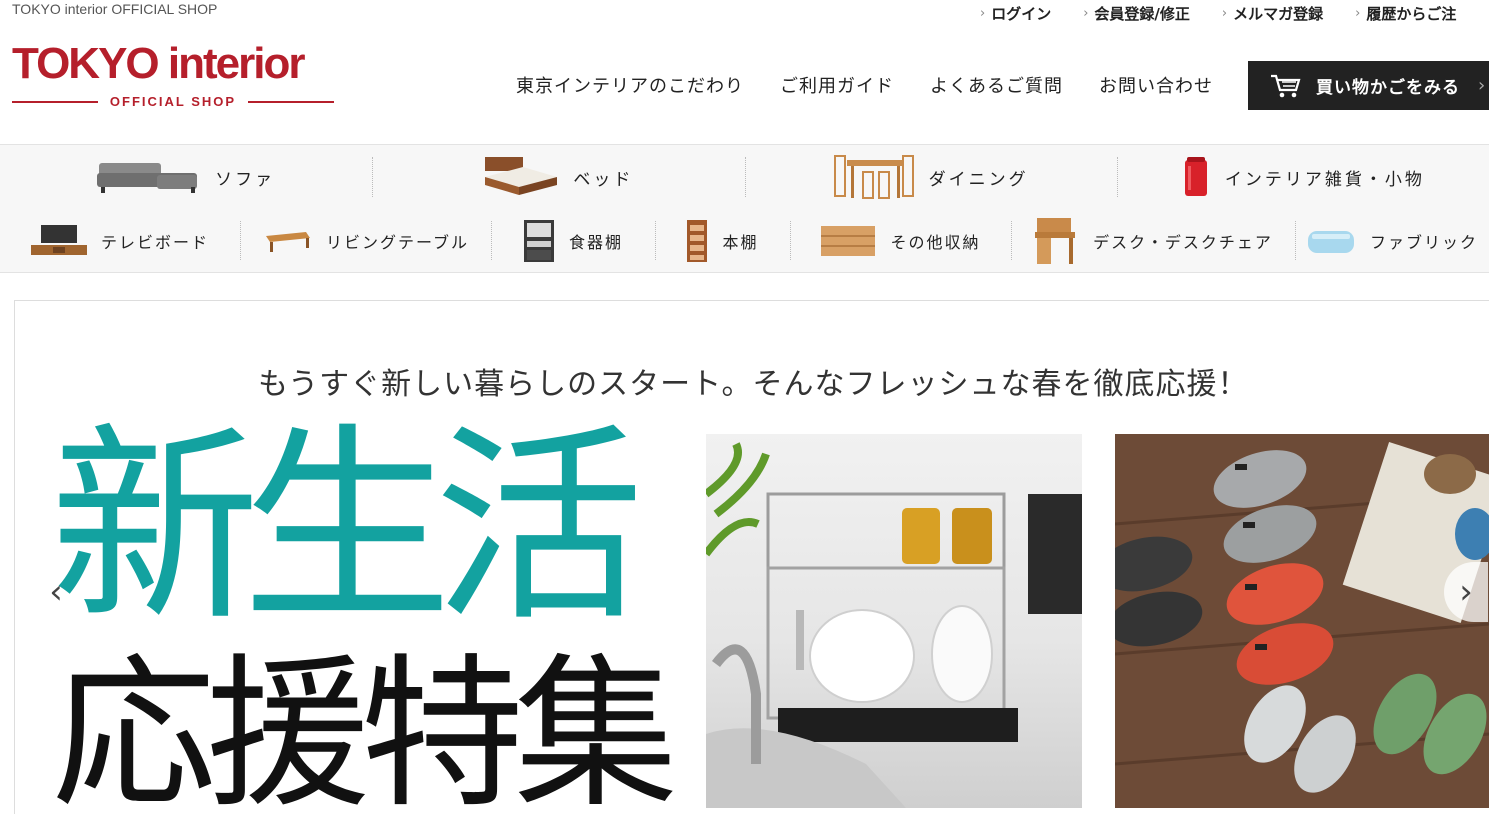  Describe the element at coordinates (837, 85) in the screenshot. I see `nav-guide: ご利用ガイド` at that location.